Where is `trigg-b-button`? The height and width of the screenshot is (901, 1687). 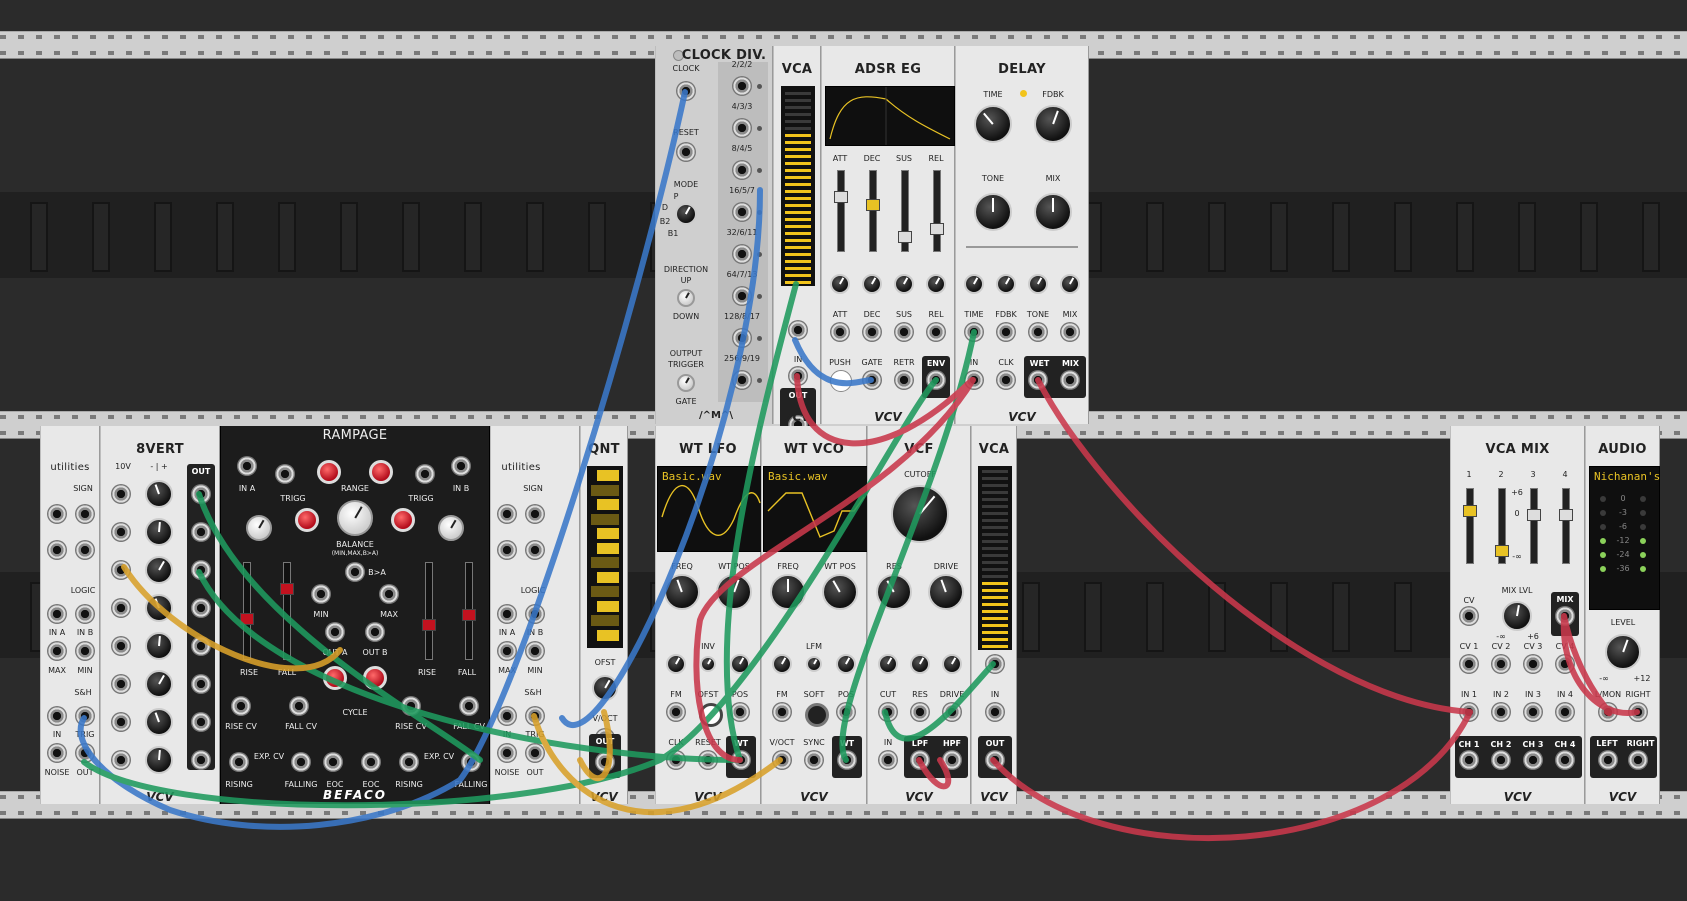
trigg-b-button is located at coordinates (403, 520).